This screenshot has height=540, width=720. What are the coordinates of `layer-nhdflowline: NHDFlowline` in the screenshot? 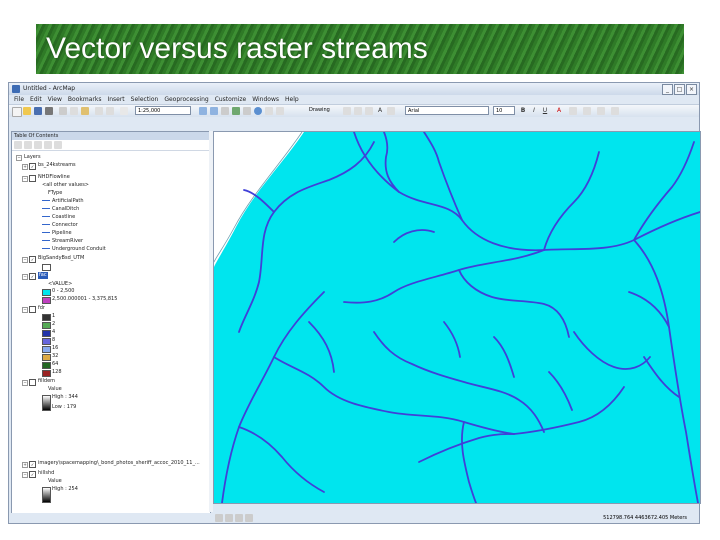 It's located at (54, 177).